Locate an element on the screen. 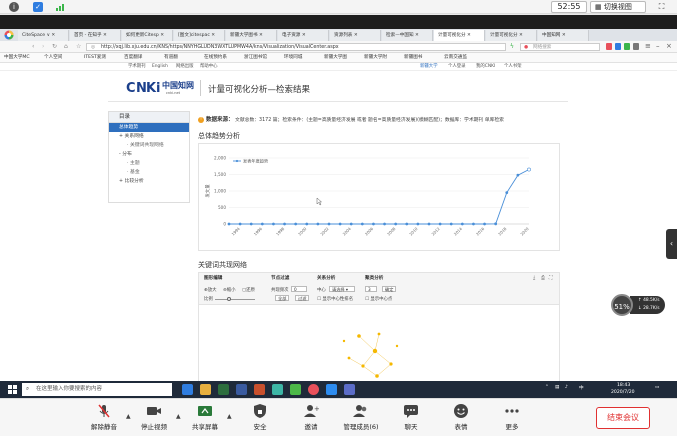 The image size is (677, 436). manage-members-button: 管理成员(6) is located at coordinates (361, 418).